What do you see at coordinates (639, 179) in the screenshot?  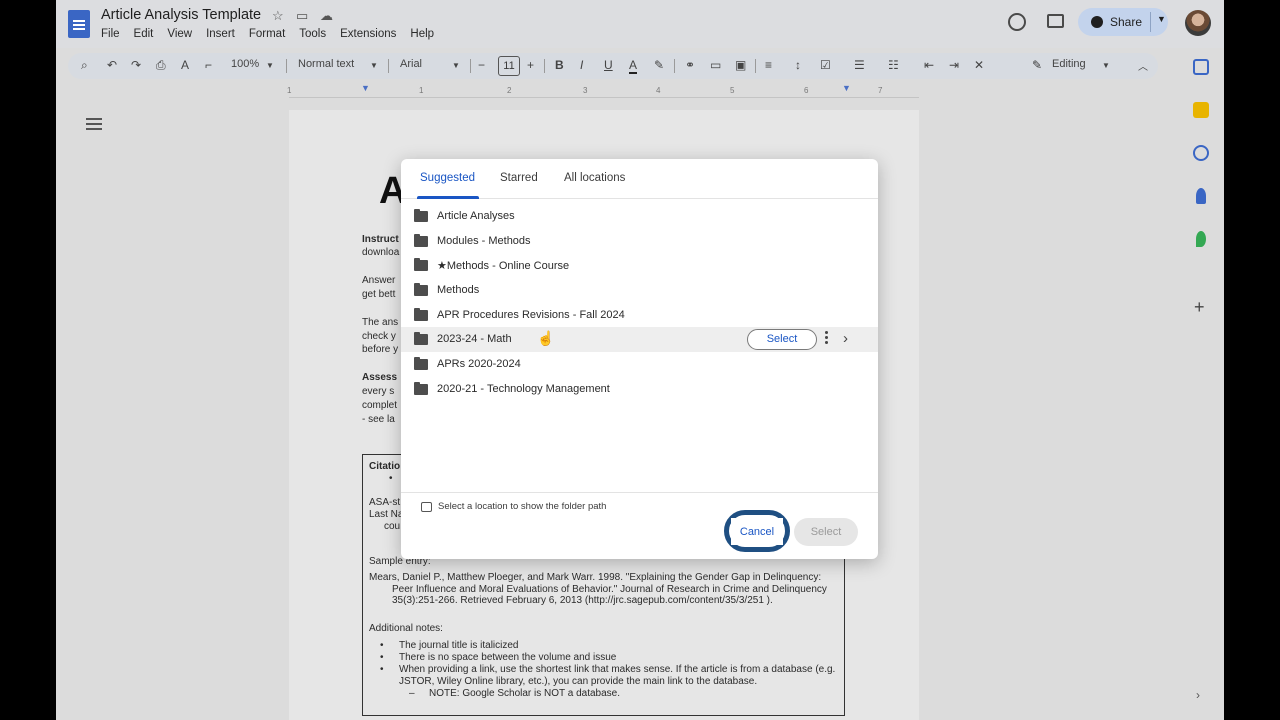 I see `dialog-tabs: Suggested Starred All locations` at bounding box center [639, 179].